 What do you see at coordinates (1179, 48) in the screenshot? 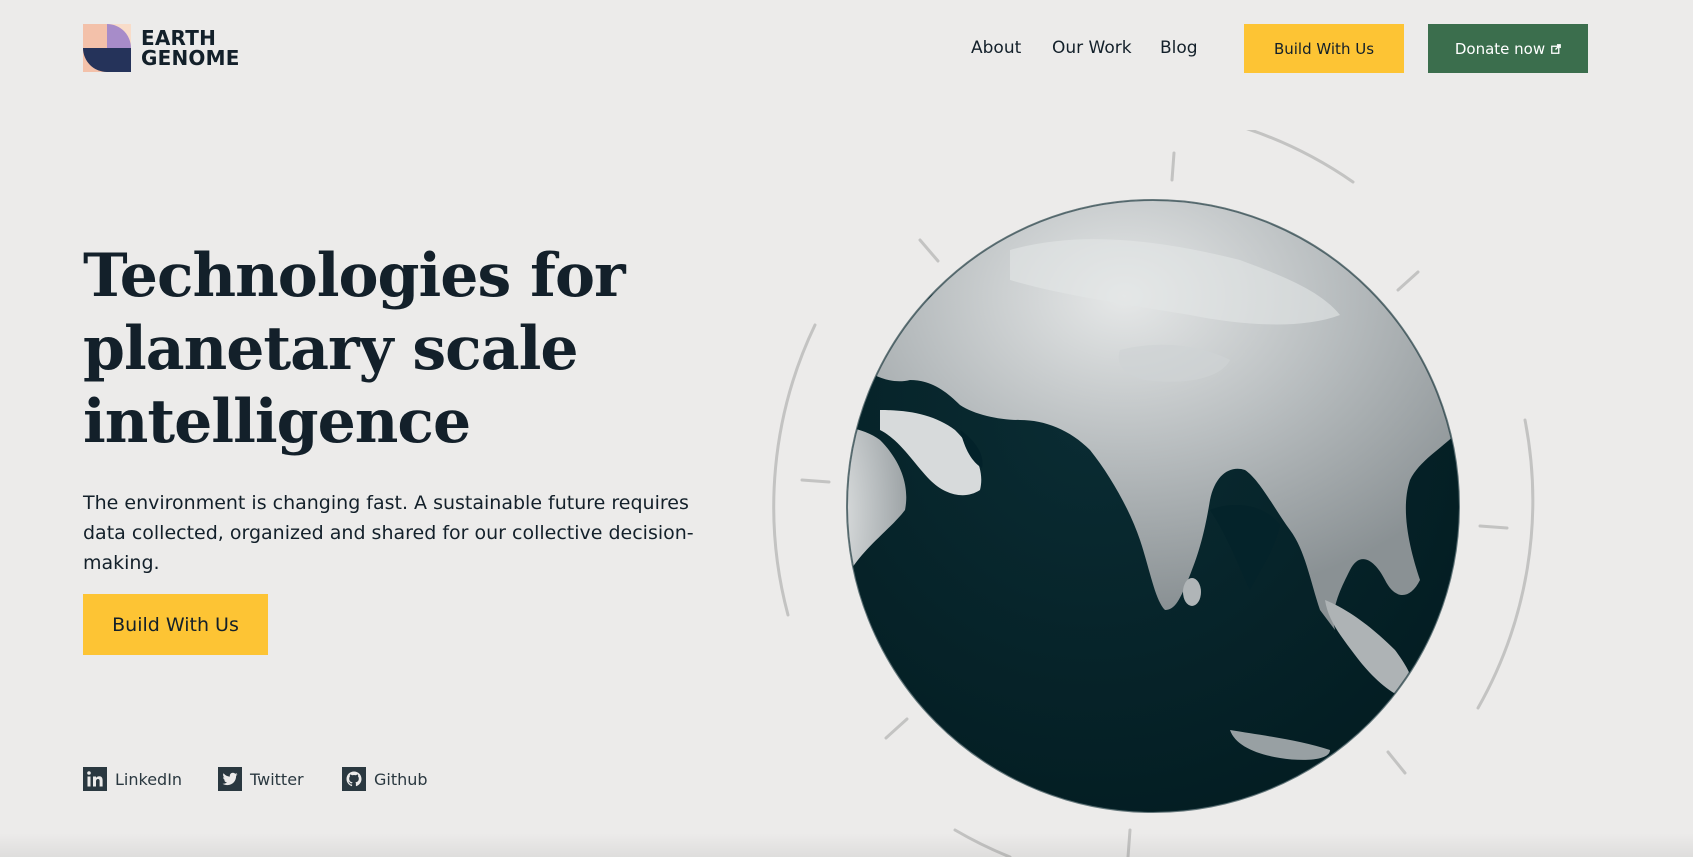
I see `nav-blog: Blog` at bounding box center [1179, 48].